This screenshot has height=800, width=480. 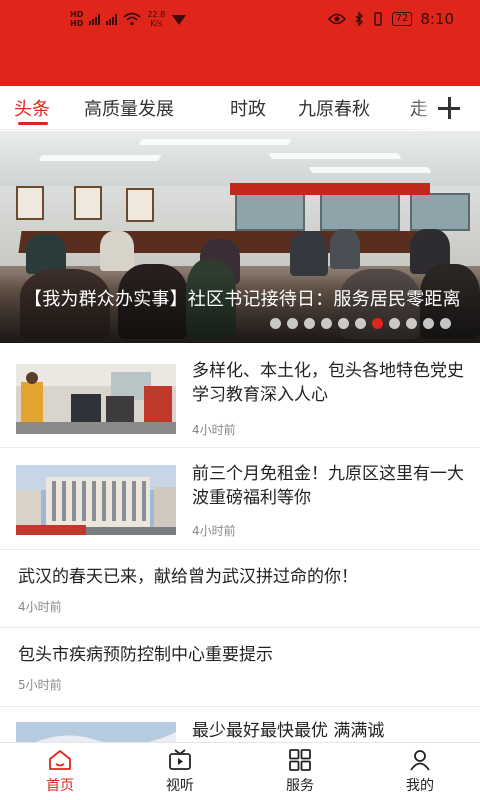 What do you see at coordinates (359, 19) in the screenshot?
I see `bluetooth-icon` at bounding box center [359, 19].